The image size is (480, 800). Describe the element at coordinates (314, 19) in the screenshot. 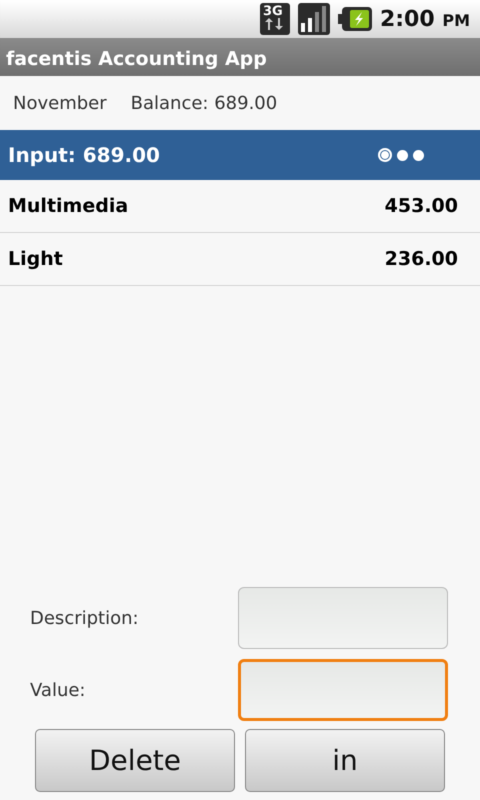

I see `signal-icon` at that location.